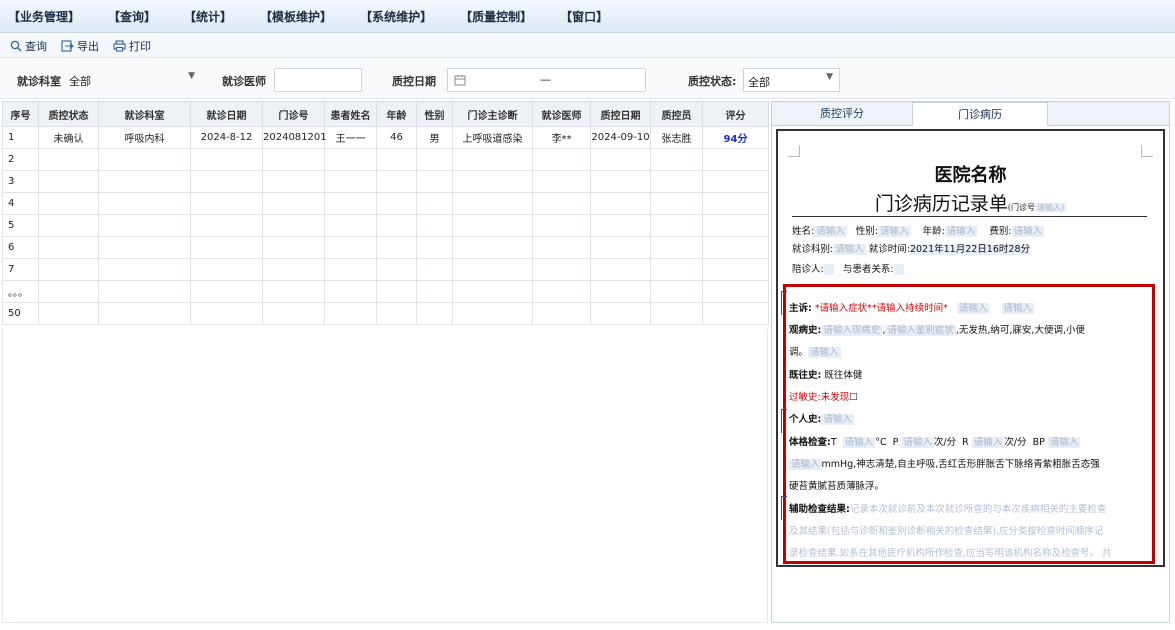  Describe the element at coordinates (385, 269) in the screenshot. I see `table-row: 7` at that location.